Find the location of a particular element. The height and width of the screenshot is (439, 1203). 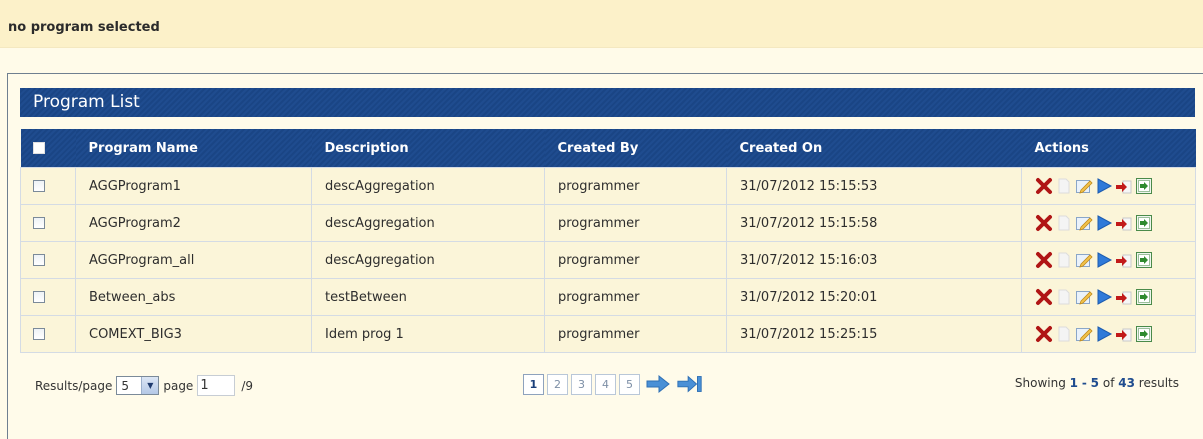

description-cell: Idem prog 1 is located at coordinates (428, 334).